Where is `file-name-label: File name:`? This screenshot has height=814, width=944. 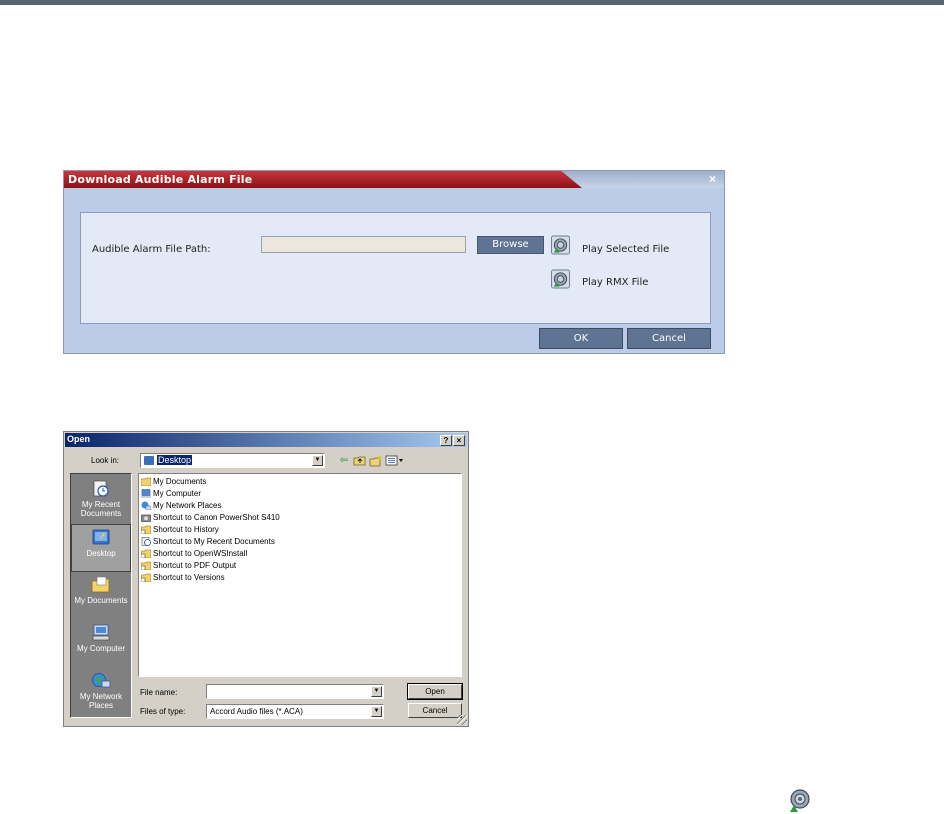
file-name-label: File name: is located at coordinates (159, 692).